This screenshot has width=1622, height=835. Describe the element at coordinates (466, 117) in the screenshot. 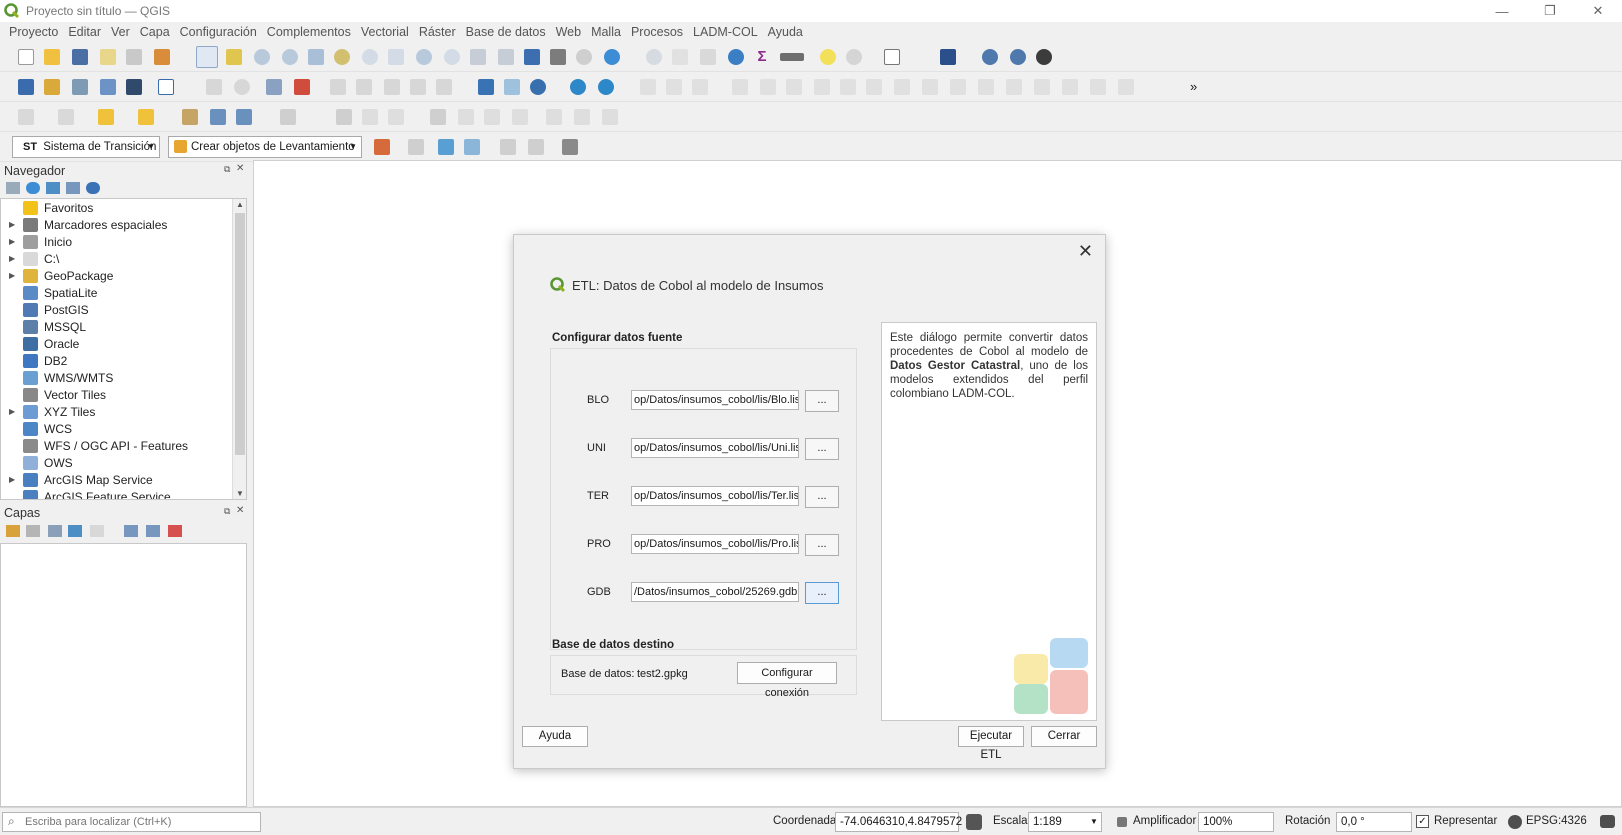

I see `cut-icon` at that location.